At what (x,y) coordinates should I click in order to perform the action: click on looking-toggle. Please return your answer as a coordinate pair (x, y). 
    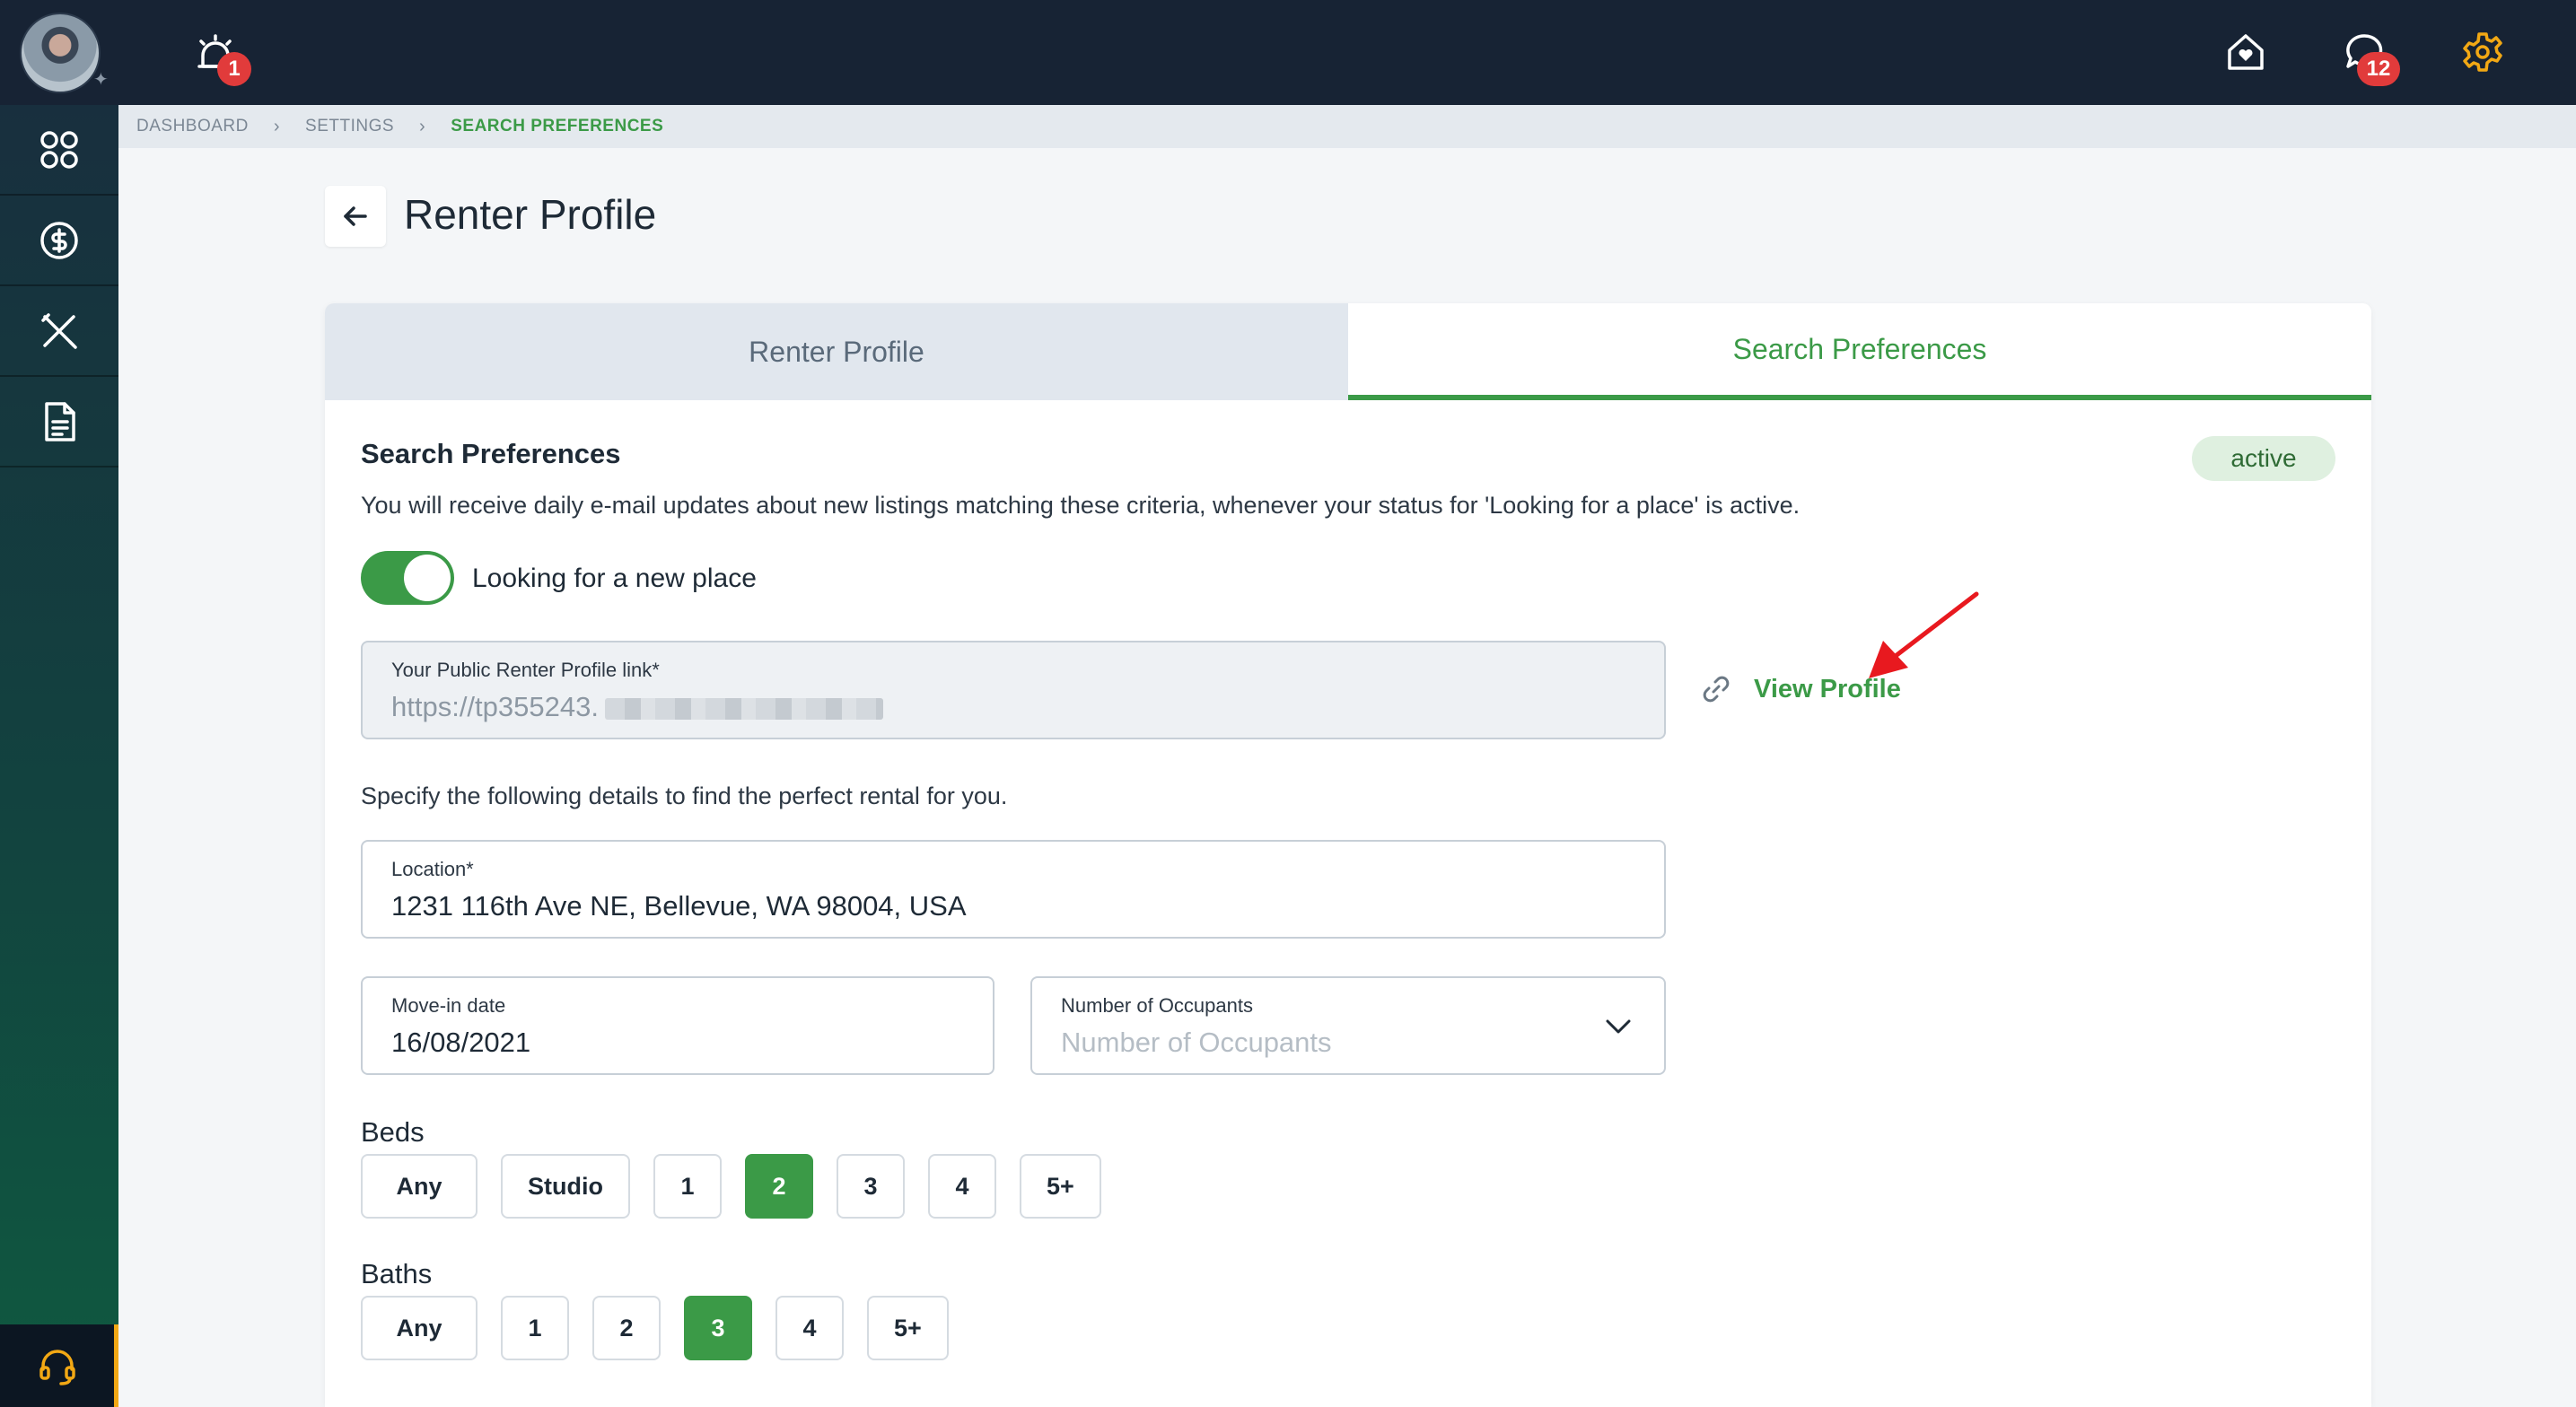
    Looking at the image, I should click on (407, 578).